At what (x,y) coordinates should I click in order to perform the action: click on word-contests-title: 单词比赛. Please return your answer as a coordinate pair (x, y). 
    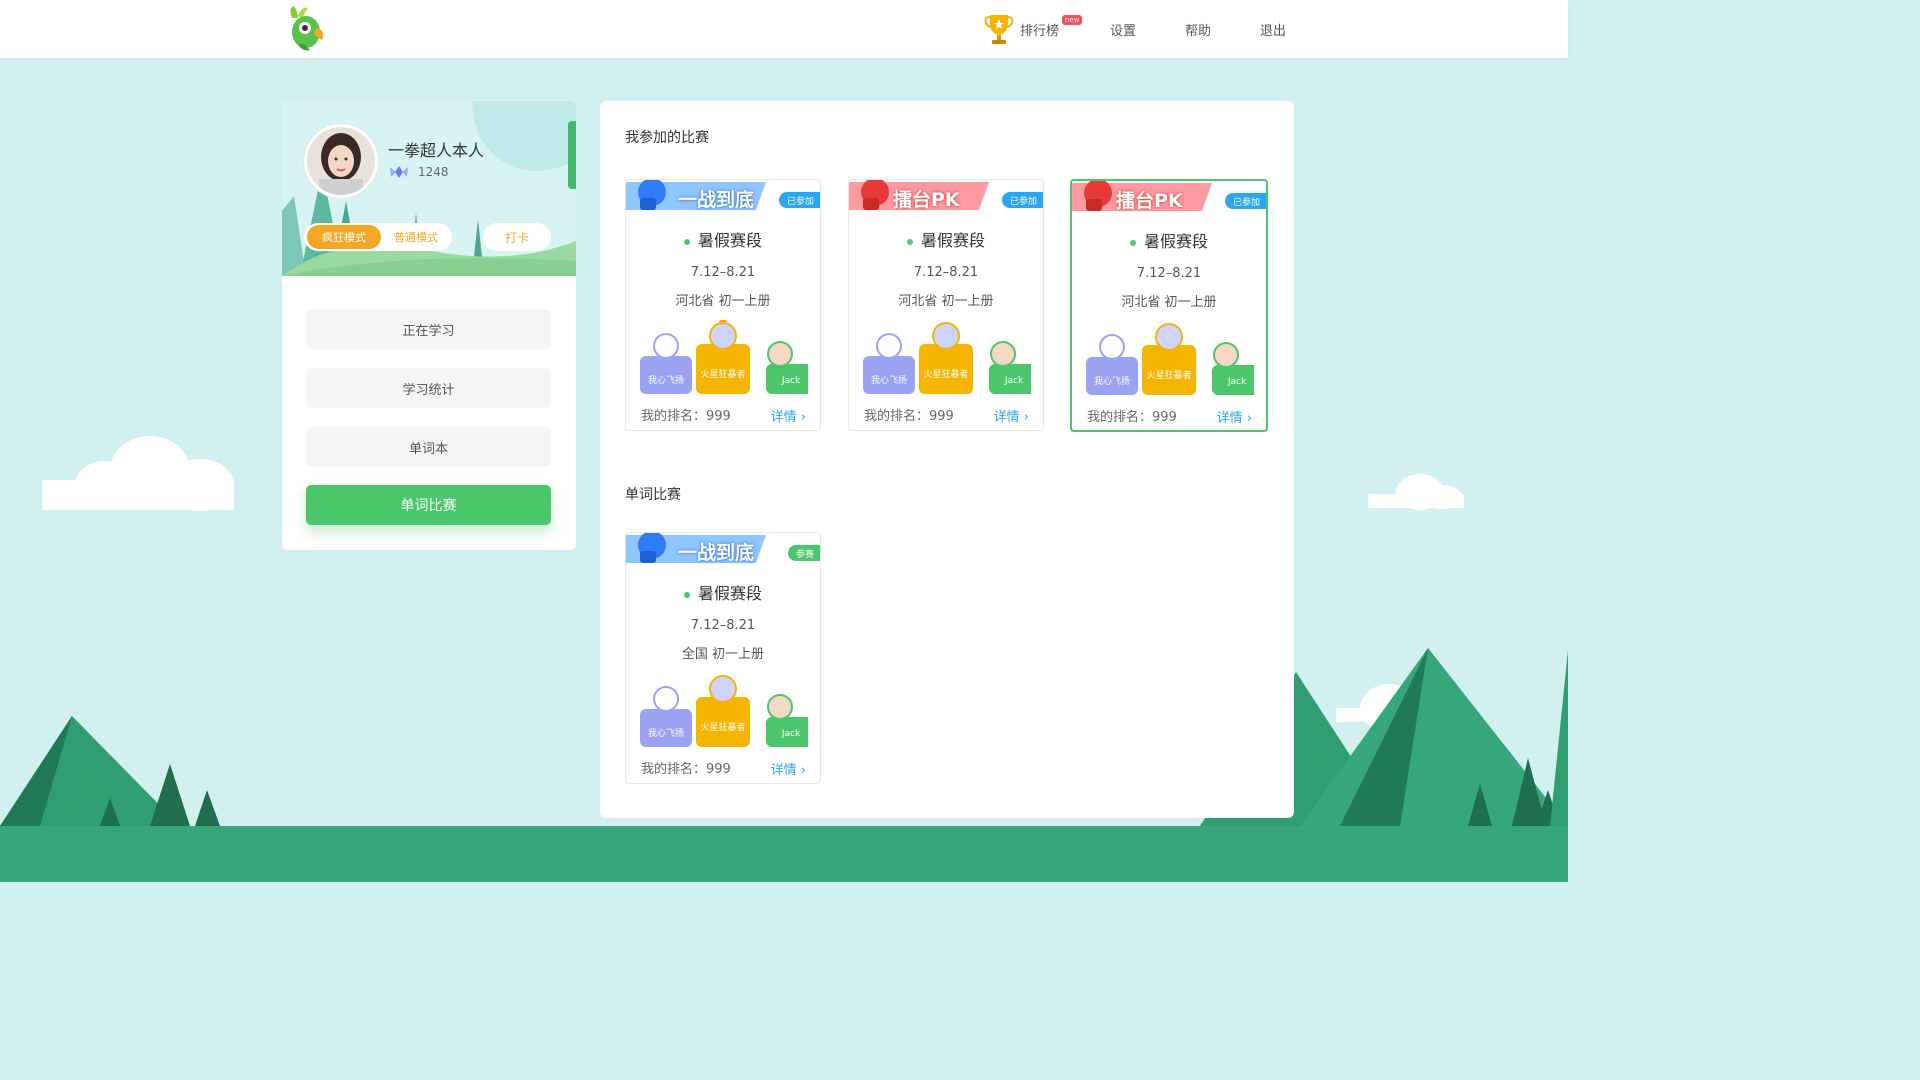
    Looking at the image, I should click on (653, 495).